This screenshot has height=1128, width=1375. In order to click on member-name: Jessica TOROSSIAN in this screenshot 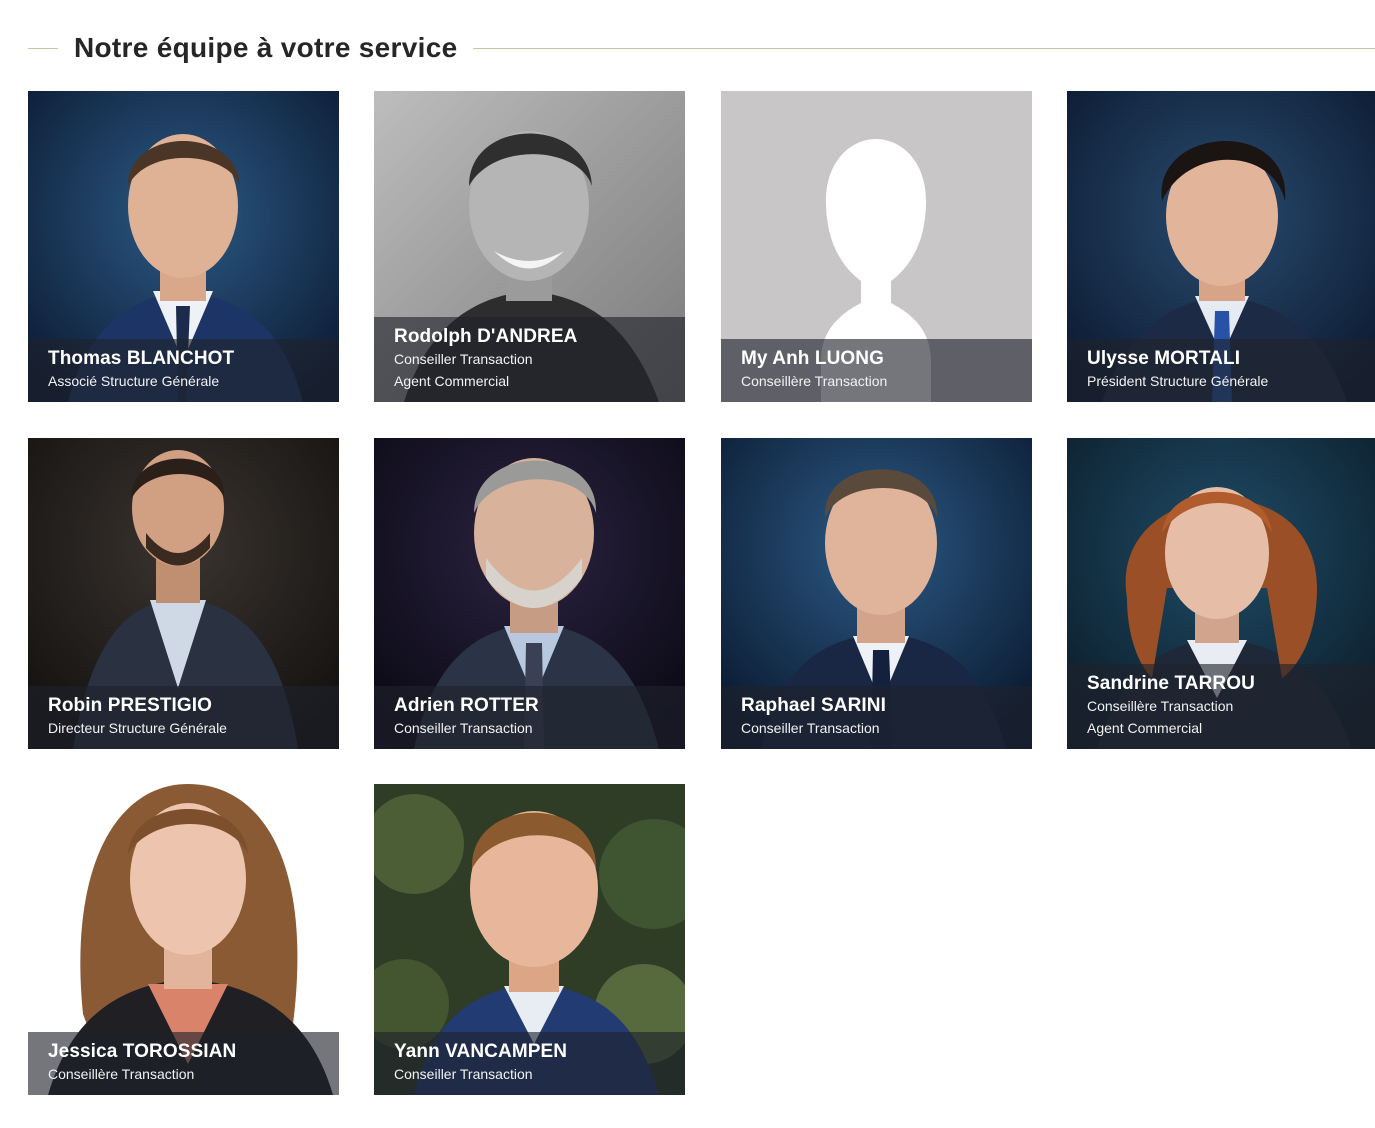, I will do `click(142, 1051)`.